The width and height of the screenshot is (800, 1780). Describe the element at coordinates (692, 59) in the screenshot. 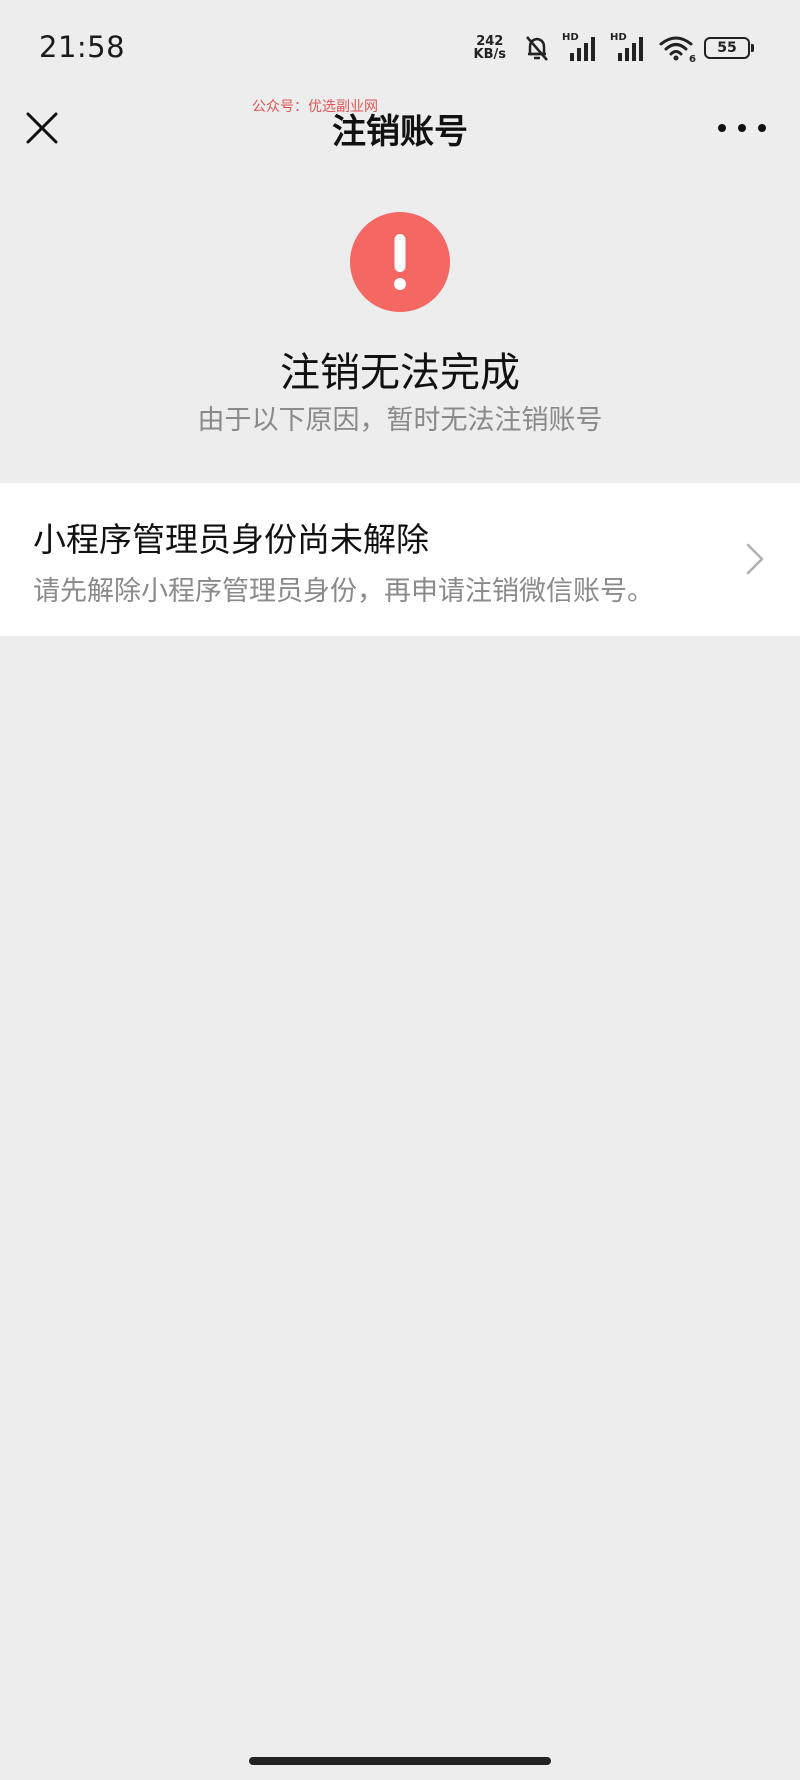

I see `wifi-label: 6` at that location.